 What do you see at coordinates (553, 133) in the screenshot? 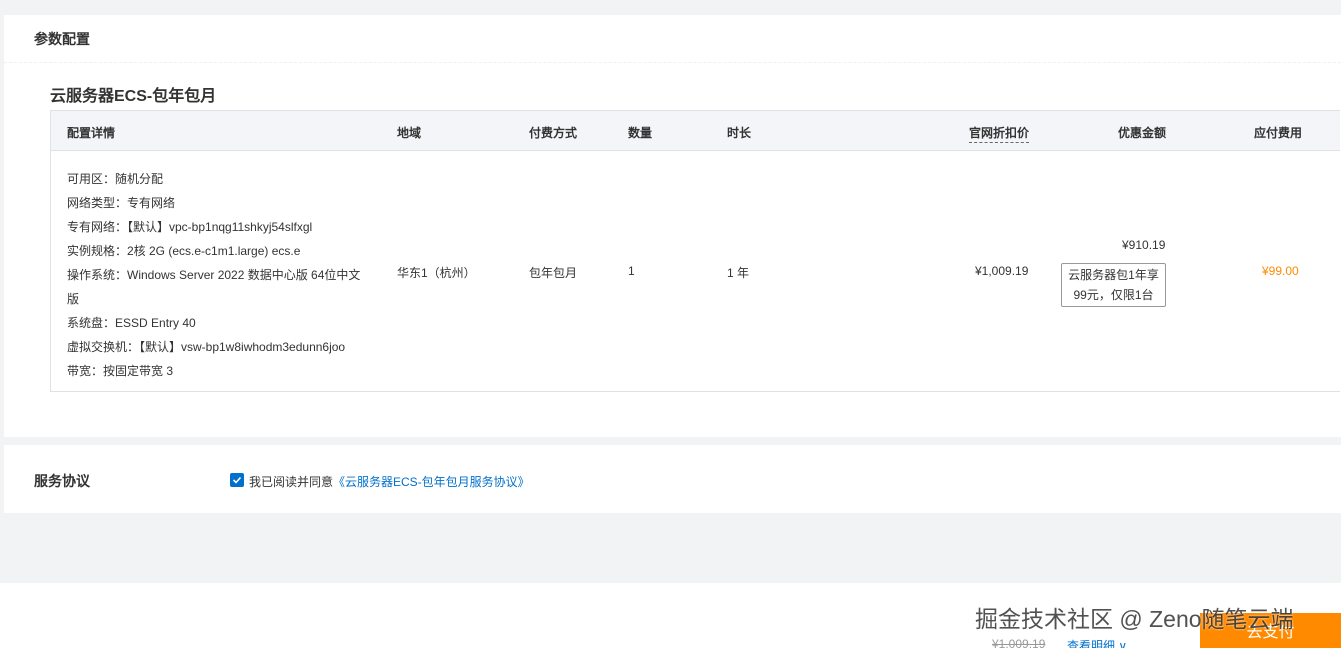
I see `header-payment: 付费方式` at bounding box center [553, 133].